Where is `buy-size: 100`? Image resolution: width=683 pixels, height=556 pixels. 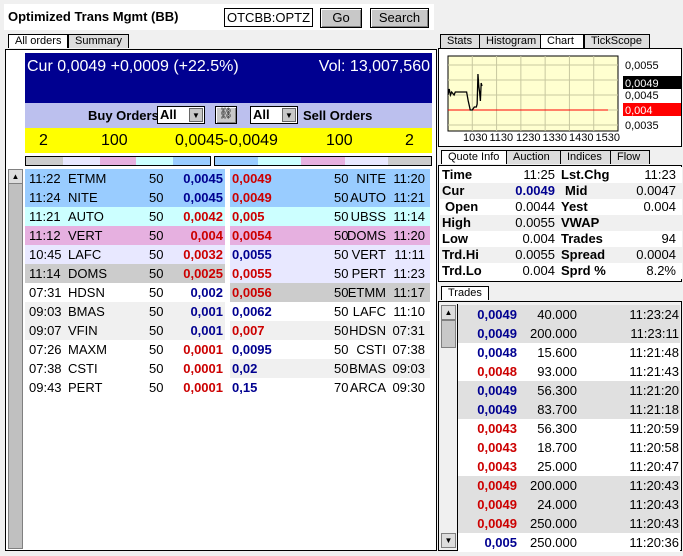 buy-size: 100 is located at coordinates (114, 140).